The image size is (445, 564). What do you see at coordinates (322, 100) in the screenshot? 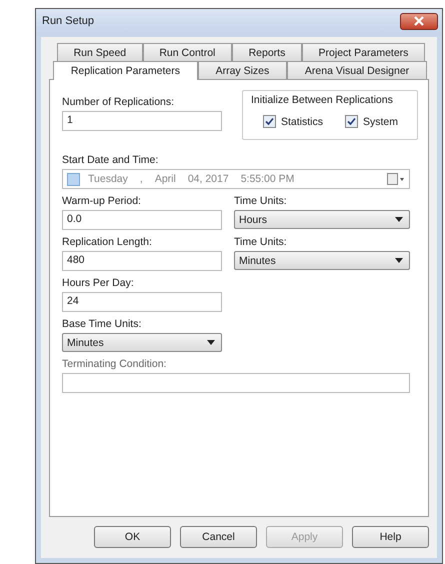
I see `group-title: Initialize Between Replications` at bounding box center [322, 100].